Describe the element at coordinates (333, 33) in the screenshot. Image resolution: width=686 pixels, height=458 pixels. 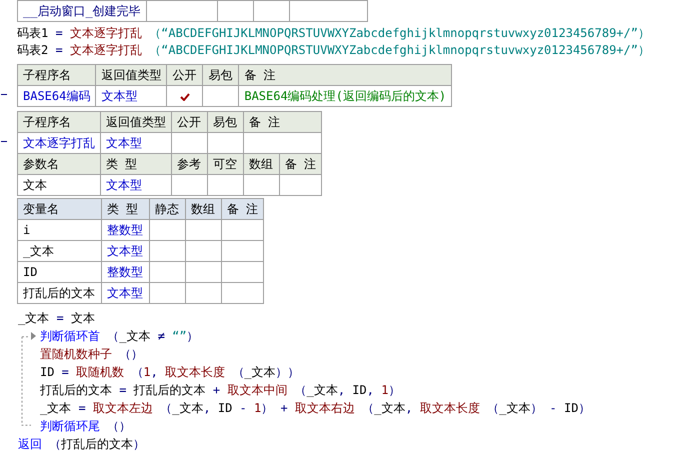
I see `code-line: 码表1 = 文本逐字打乱 （“ABCDEFGHIJKLMNOPQRSTUVWXYZabcdefghijklmnopqrstuvwxyz0123456789+/”）` at that location.